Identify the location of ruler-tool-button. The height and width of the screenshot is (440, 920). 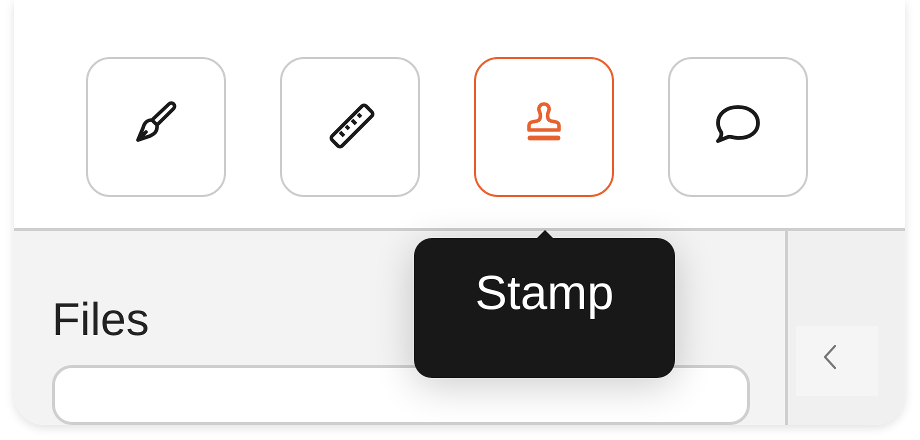
(350, 127).